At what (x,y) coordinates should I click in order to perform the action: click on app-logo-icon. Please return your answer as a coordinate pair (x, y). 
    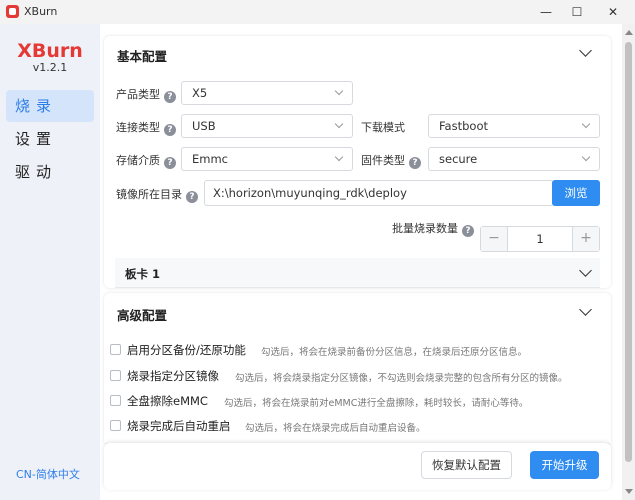
    Looking at the image, I should click on (12, 11).